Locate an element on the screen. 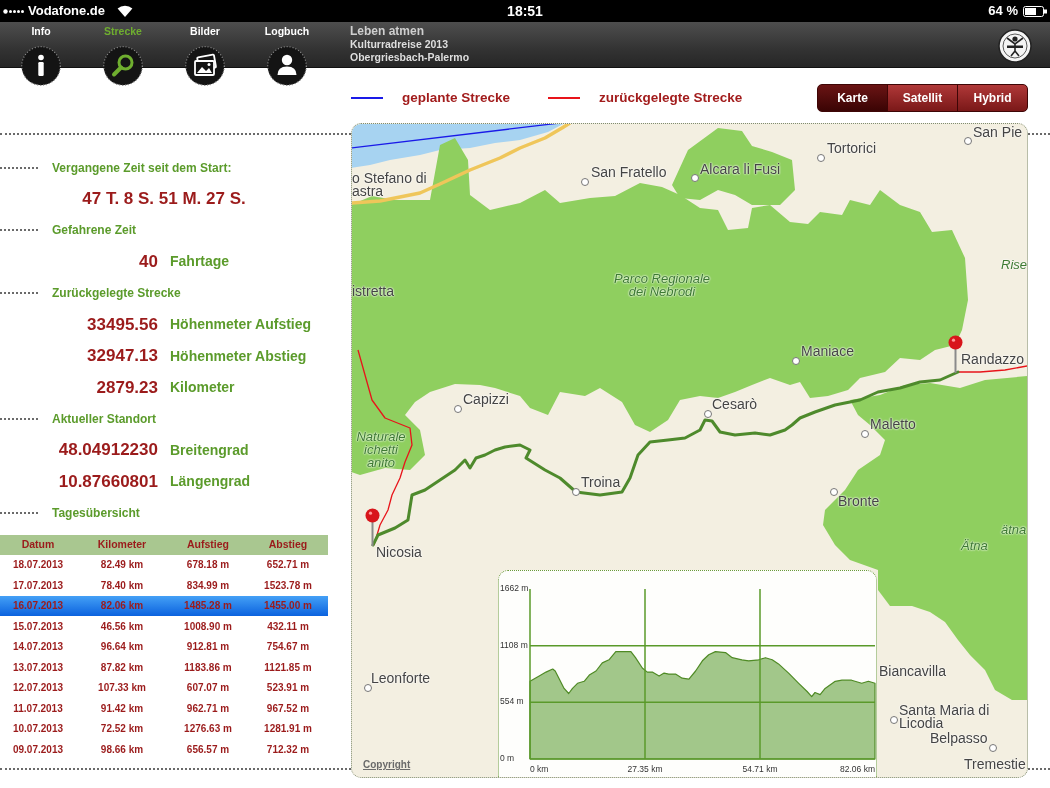  column-header: Kilometer is located at coordinates (122, 544).